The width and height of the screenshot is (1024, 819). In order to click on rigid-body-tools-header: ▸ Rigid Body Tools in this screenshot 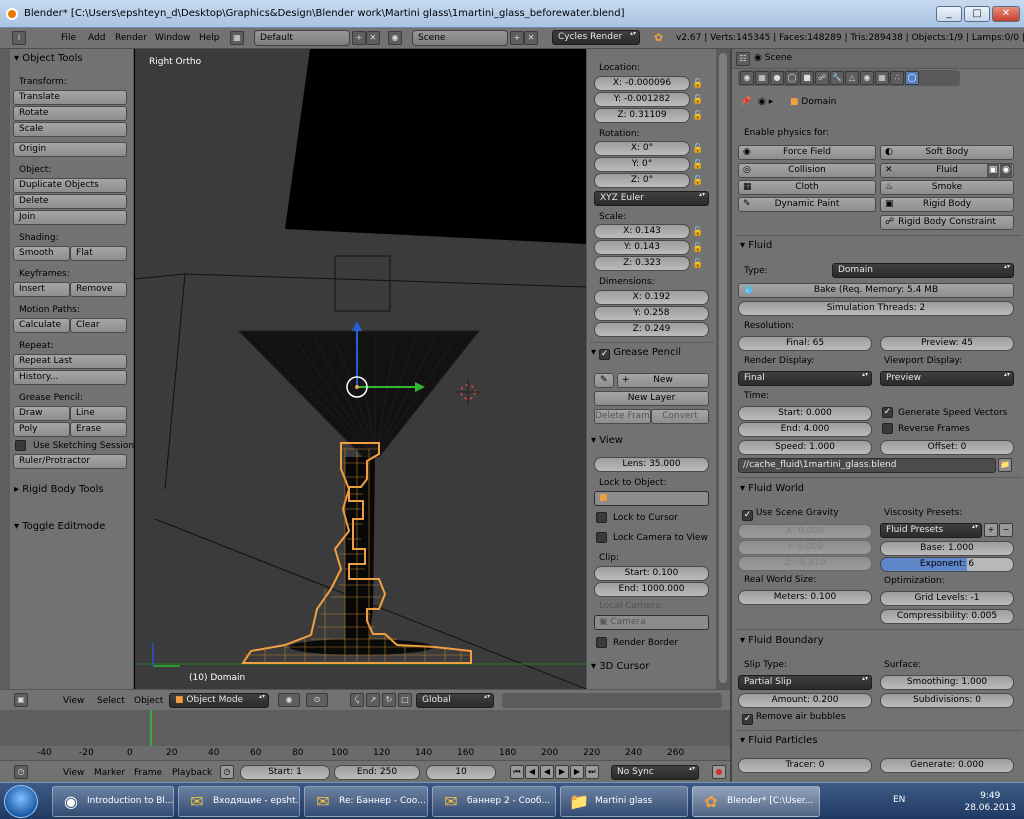, I will do `click(59, 489)`.